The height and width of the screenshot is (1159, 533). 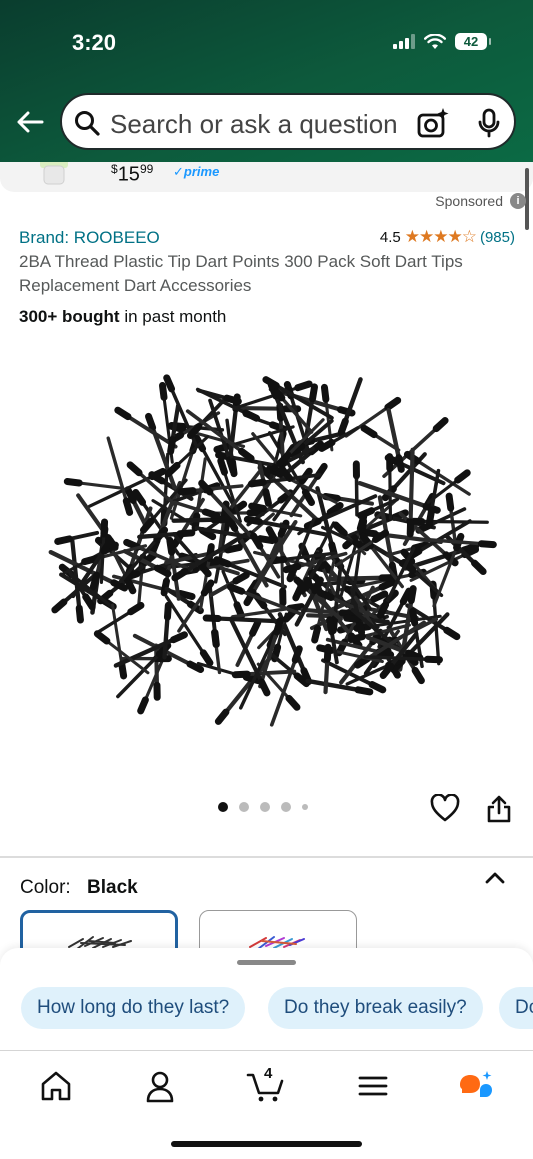 What do you see at coordinates (499, 809) in the screenshot?
I see `share-icon` at bounding box center [499, 809].